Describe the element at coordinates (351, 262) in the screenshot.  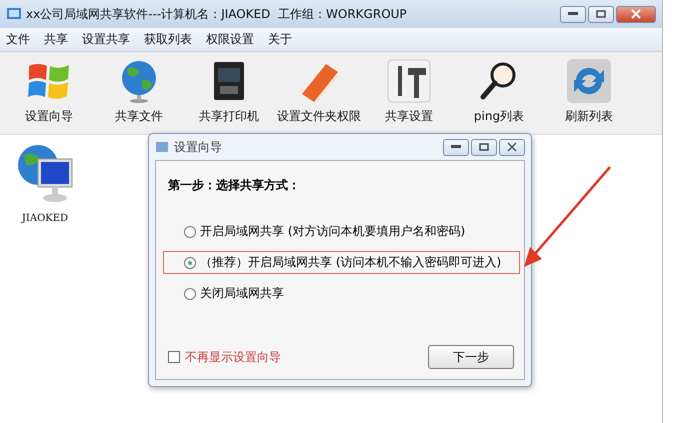
I see `option-label: （推荐）开启局域网共享 (访问本机不输入密码即可进入)` at that location.